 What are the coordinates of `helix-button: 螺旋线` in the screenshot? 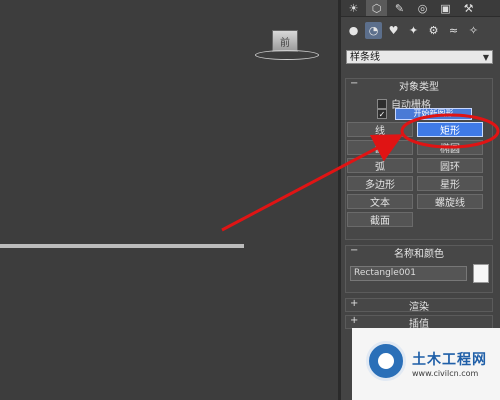 It's located at (450, 201).